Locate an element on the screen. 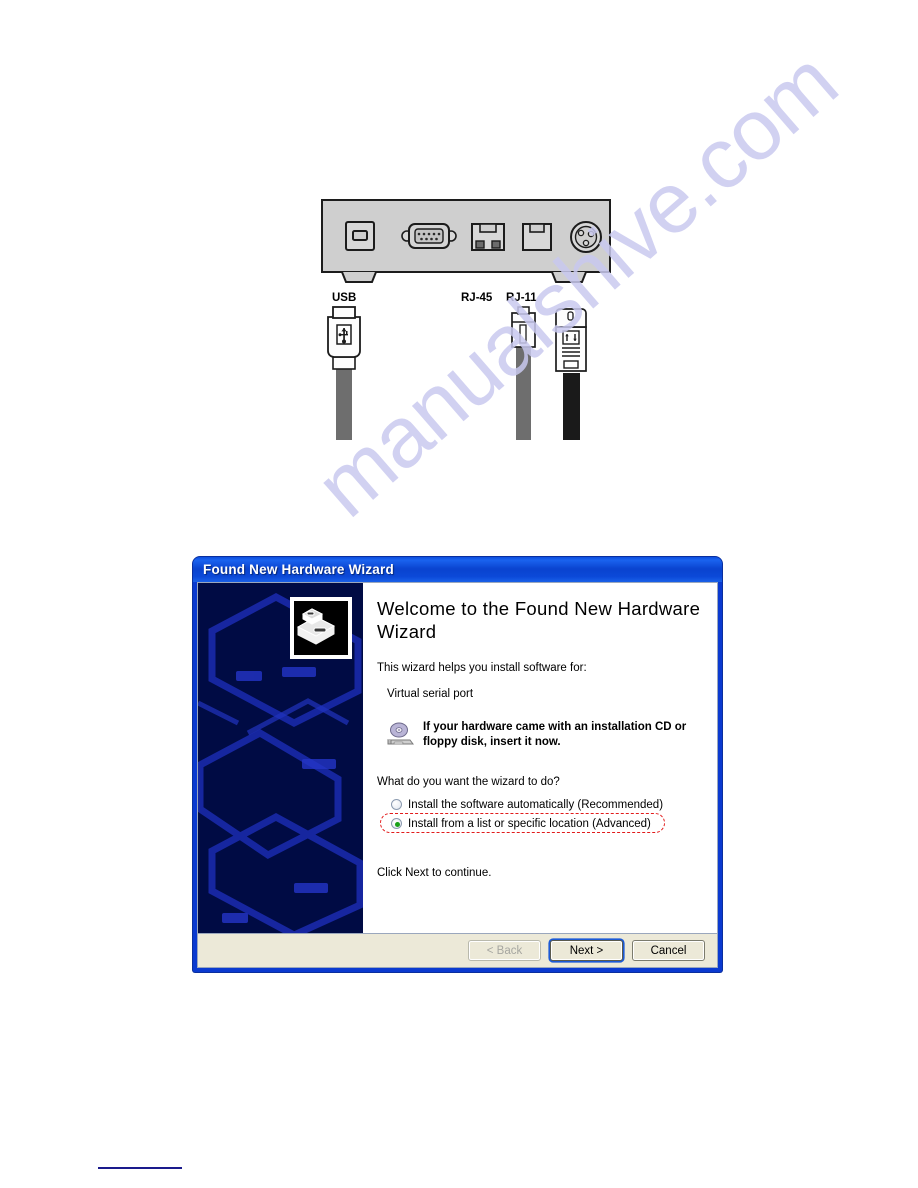  cancel-button: Cancel is located at coordinates (668, 950).